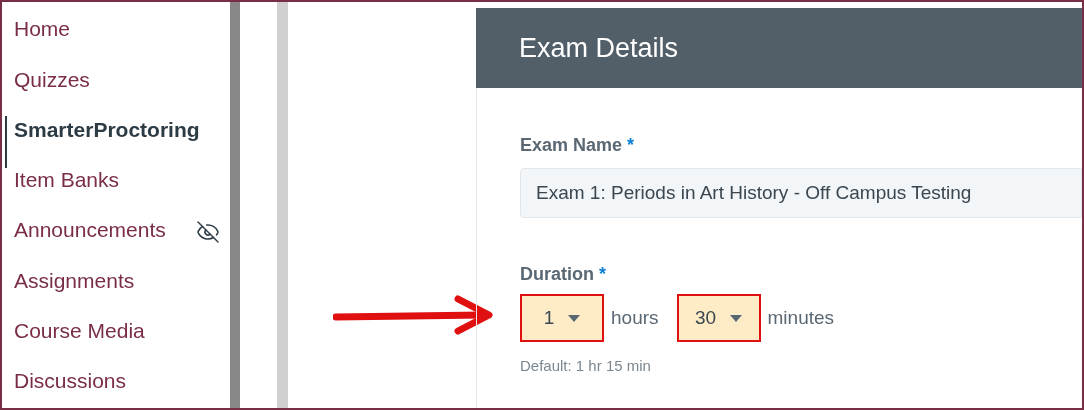  Describe the element at coordinates (718, 318) in the screenshot. I see `dropdown: 30` at that location.